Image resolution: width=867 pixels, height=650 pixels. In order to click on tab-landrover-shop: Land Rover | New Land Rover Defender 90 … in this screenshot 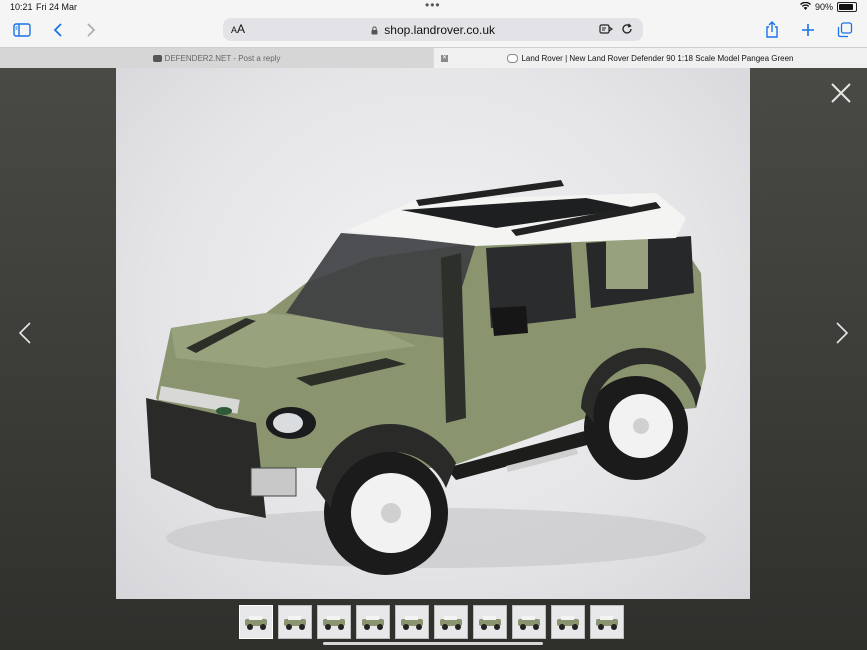, I will do `click(650, 58)`.